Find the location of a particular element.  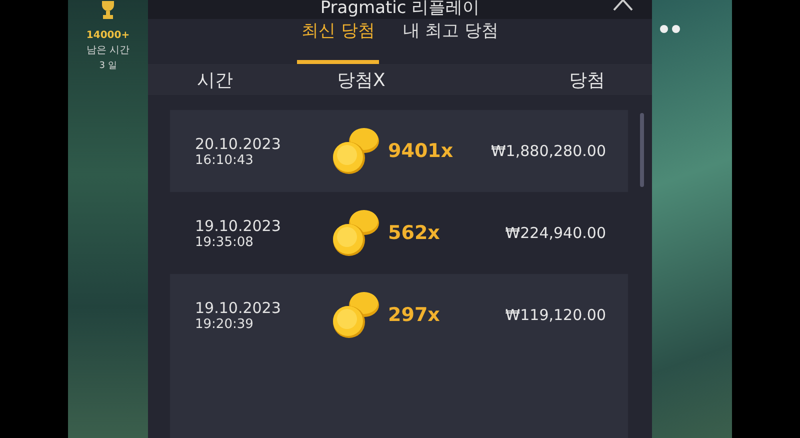

multiplier: 562x is located at coordinates (414, 233).